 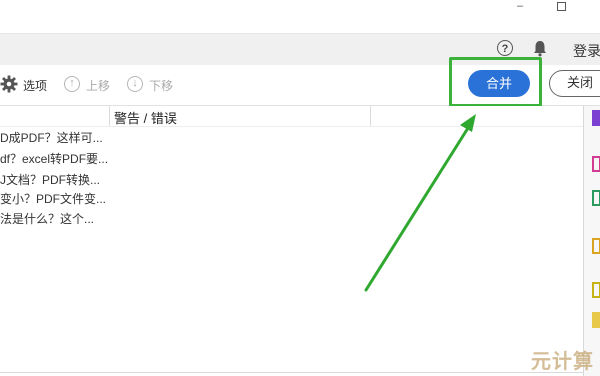 I want to click on maximize-icon, so click(x=561, y=6).